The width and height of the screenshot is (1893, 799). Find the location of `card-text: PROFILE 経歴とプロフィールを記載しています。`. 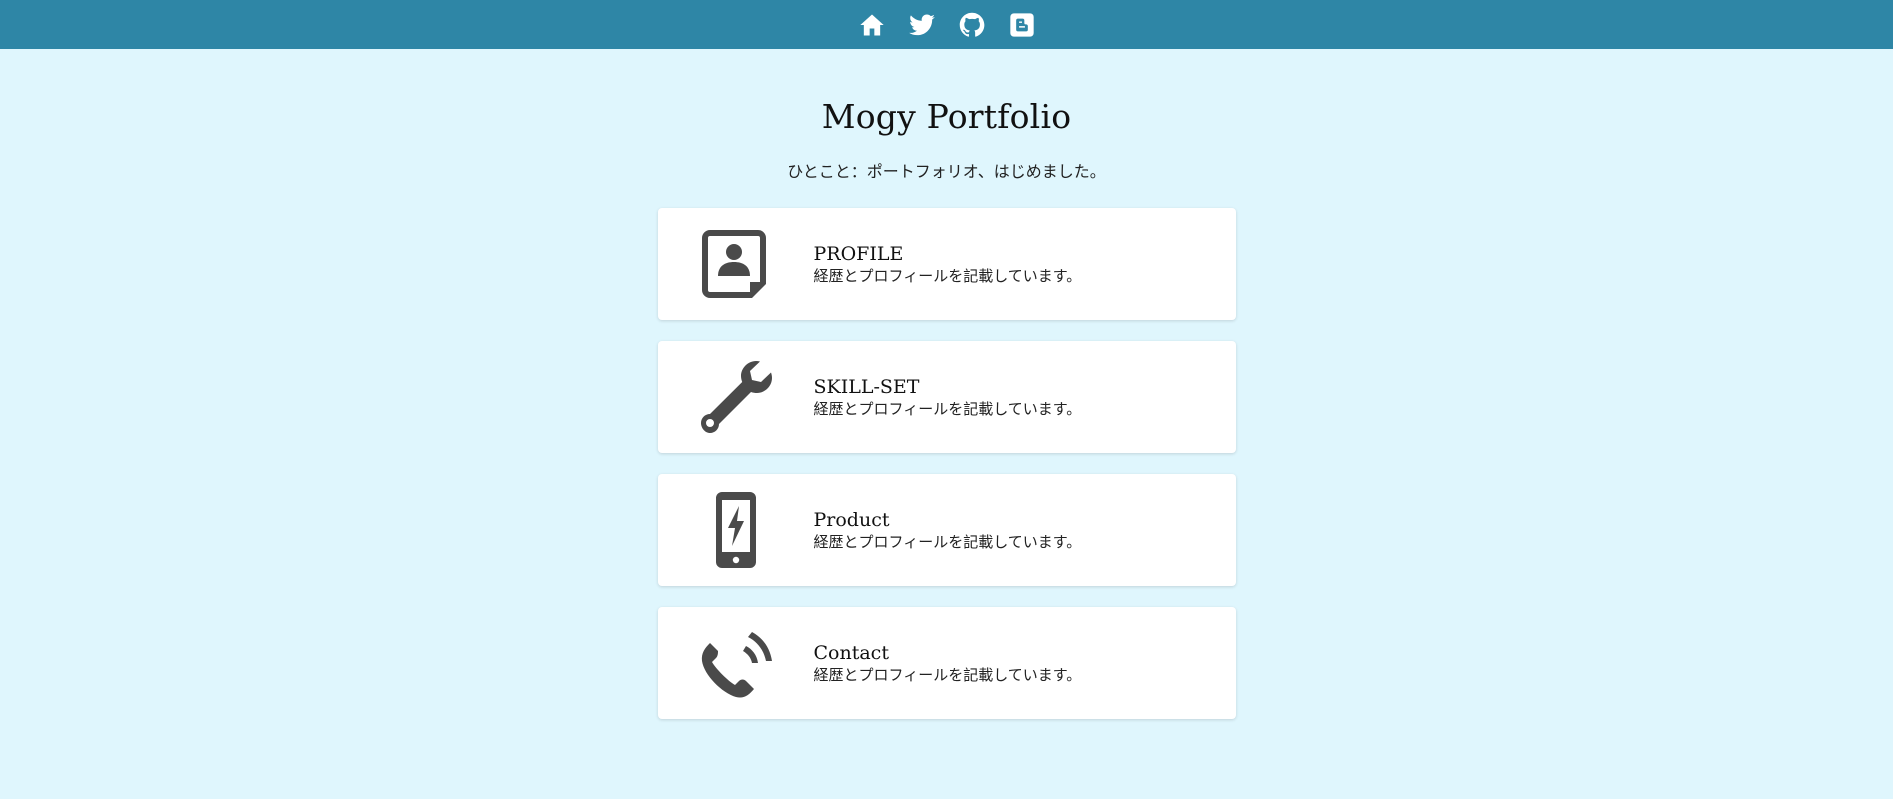

card-text: PROFILE 経歴とプロフィールを記載しています。 is located at coordinates (948, 264).